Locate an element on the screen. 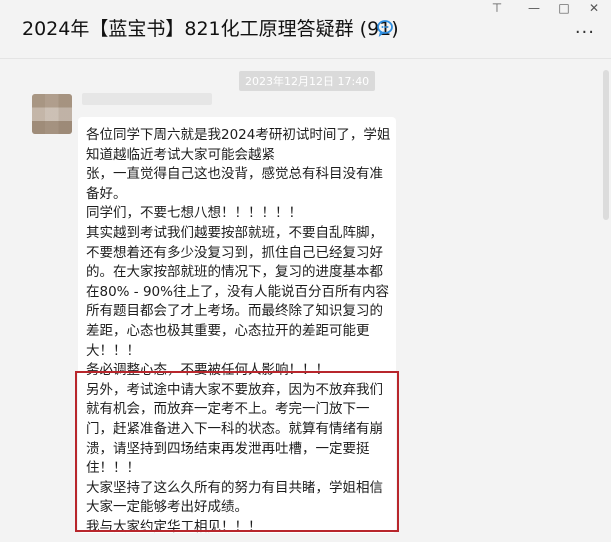 This screenshot has height=542, width=611. pin-icon: ⊤ is located at coordinates (497, 8).